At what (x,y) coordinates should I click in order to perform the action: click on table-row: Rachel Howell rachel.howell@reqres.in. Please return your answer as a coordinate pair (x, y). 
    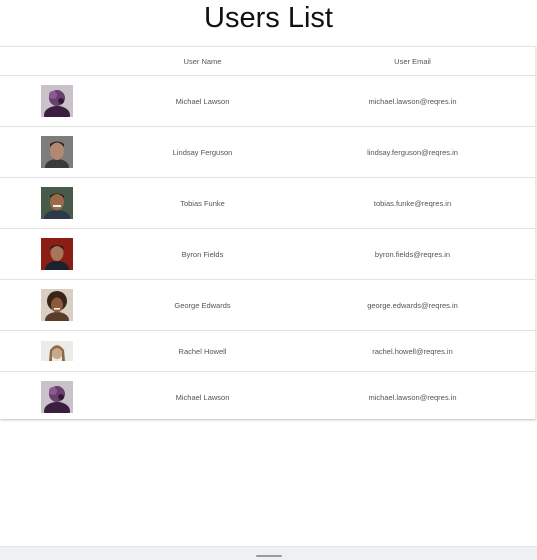
    Looking at the image, I should click on (267, 351).